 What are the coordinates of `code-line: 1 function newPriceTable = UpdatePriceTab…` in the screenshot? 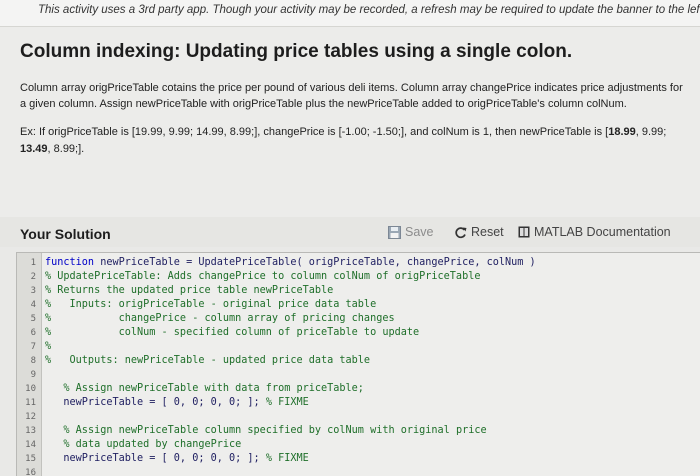 It's located at (358, 263).